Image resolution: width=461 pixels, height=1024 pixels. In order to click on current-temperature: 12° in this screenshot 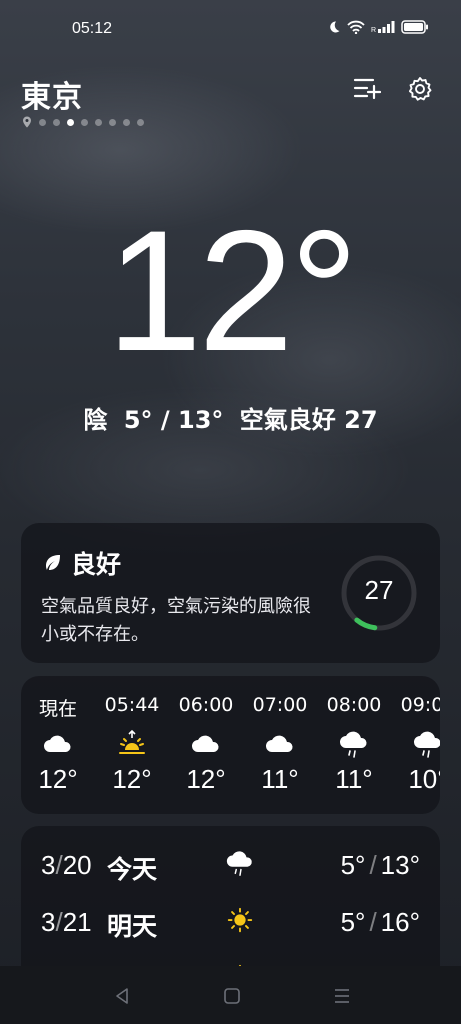, I will do `click(232, 291)`.